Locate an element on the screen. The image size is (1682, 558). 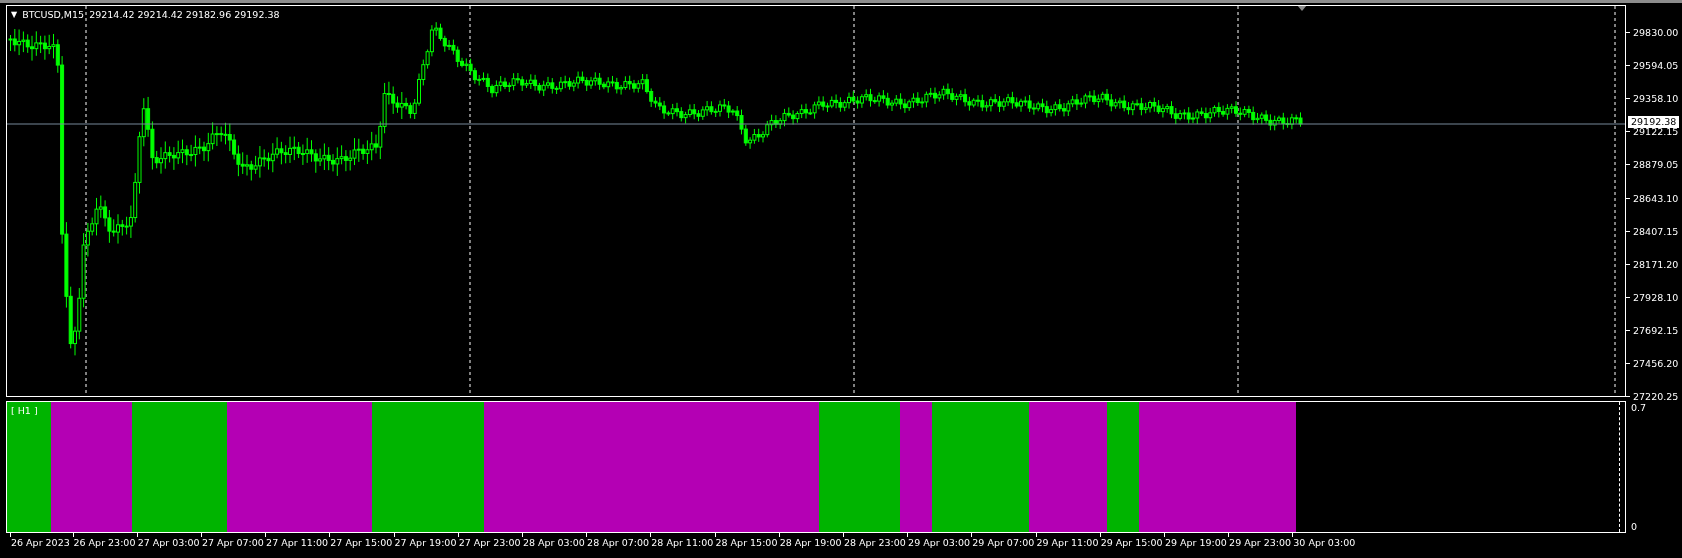
time-label: 27 Apr 23:00 is located at coordinates (489, 542).